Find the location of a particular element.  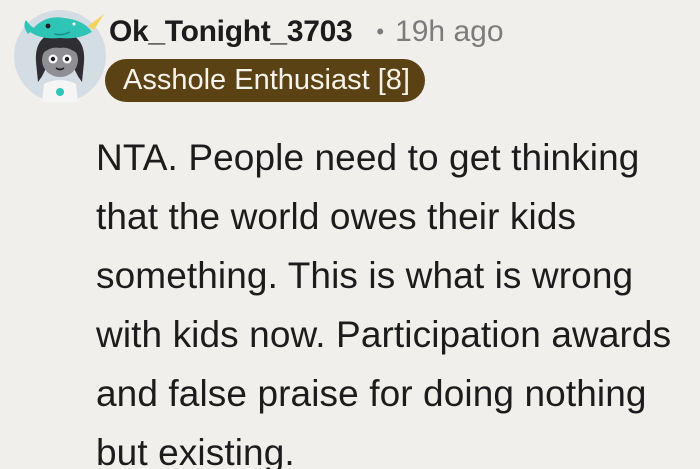

user-flair-label: Asshole Enthusiast [8] is located at coordinates (266, 80).